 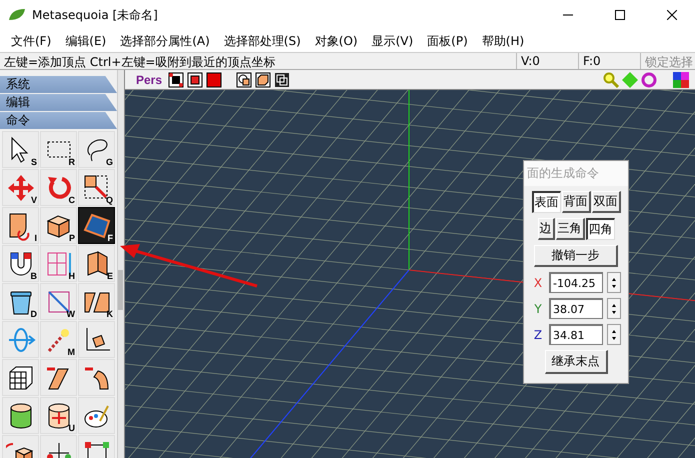 I want to click on menu-item: 文件(F), so click(x=31, y=41).